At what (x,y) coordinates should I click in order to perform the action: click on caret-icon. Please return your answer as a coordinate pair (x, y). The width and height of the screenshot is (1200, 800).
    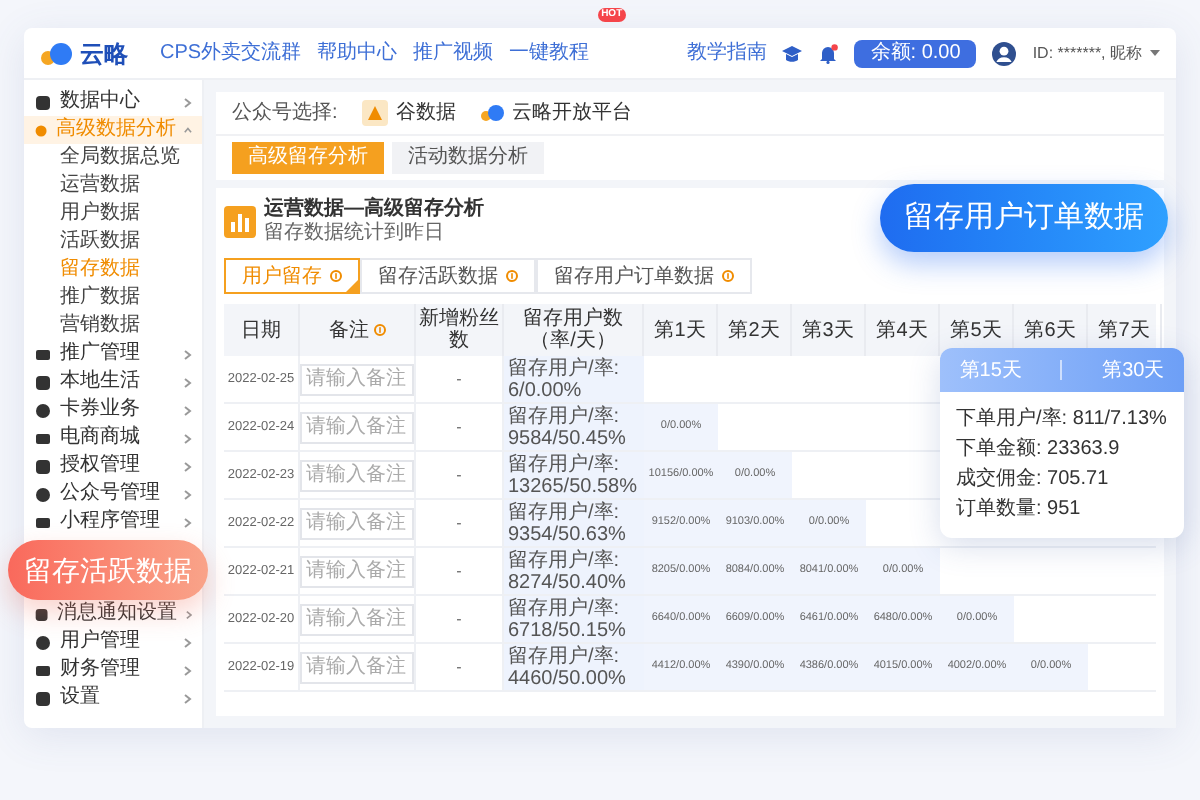
    Looking at the image, I should click on (1155, 53).